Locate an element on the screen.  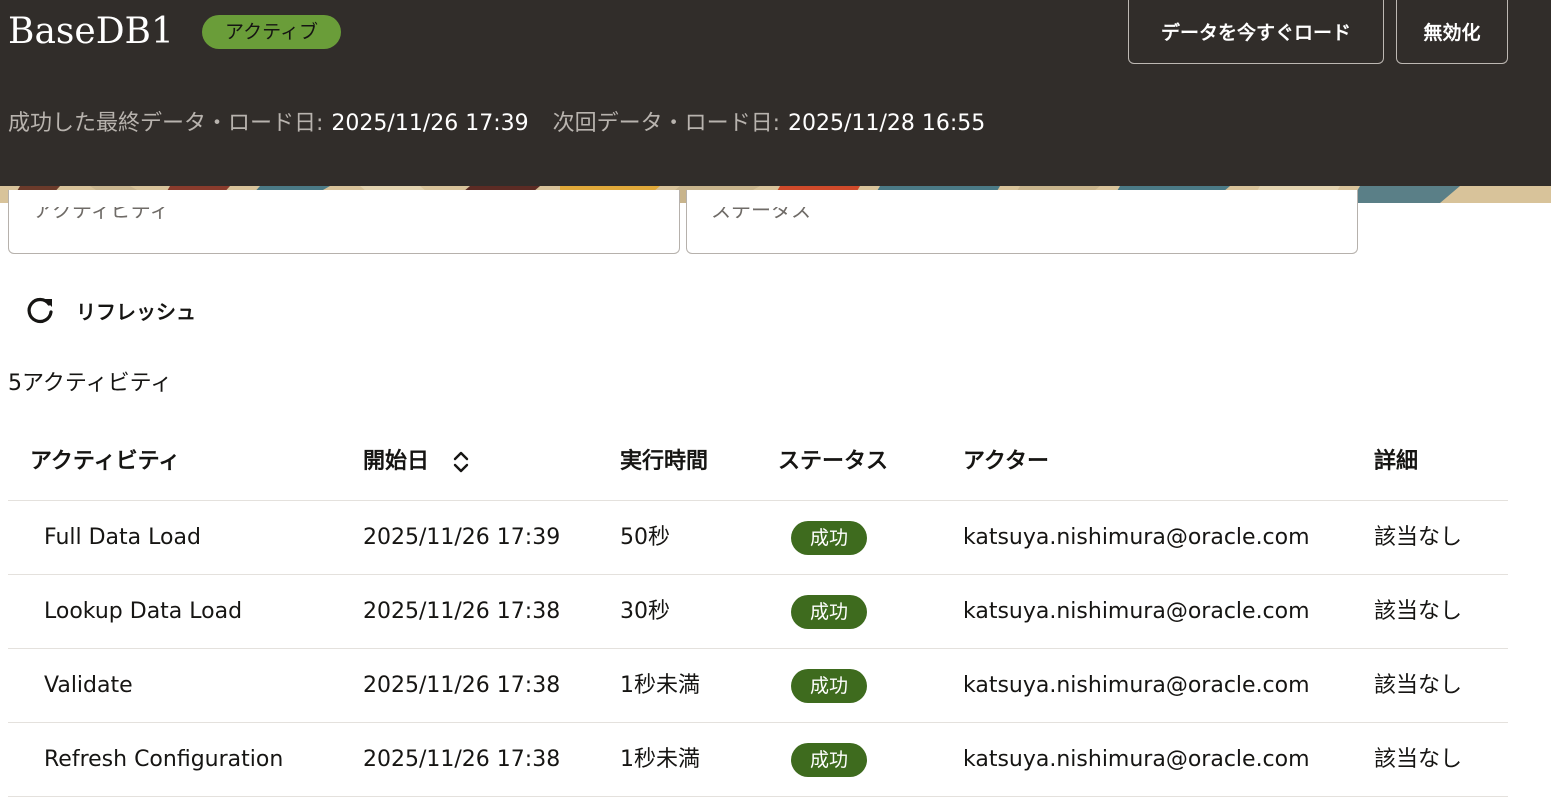
column-header-start-date: 開始日 is located at coordinates (396, 462).